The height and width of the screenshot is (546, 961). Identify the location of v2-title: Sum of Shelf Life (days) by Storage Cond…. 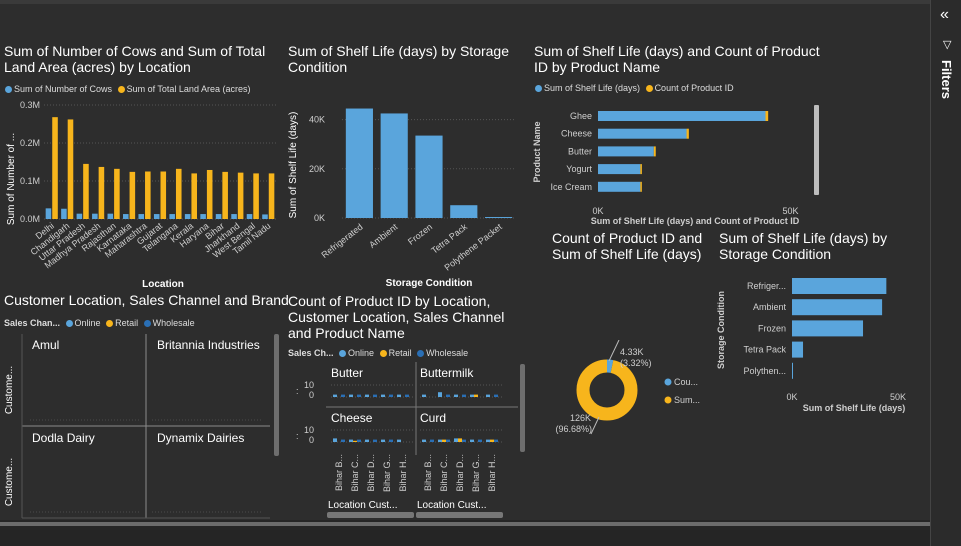
(398, 59).